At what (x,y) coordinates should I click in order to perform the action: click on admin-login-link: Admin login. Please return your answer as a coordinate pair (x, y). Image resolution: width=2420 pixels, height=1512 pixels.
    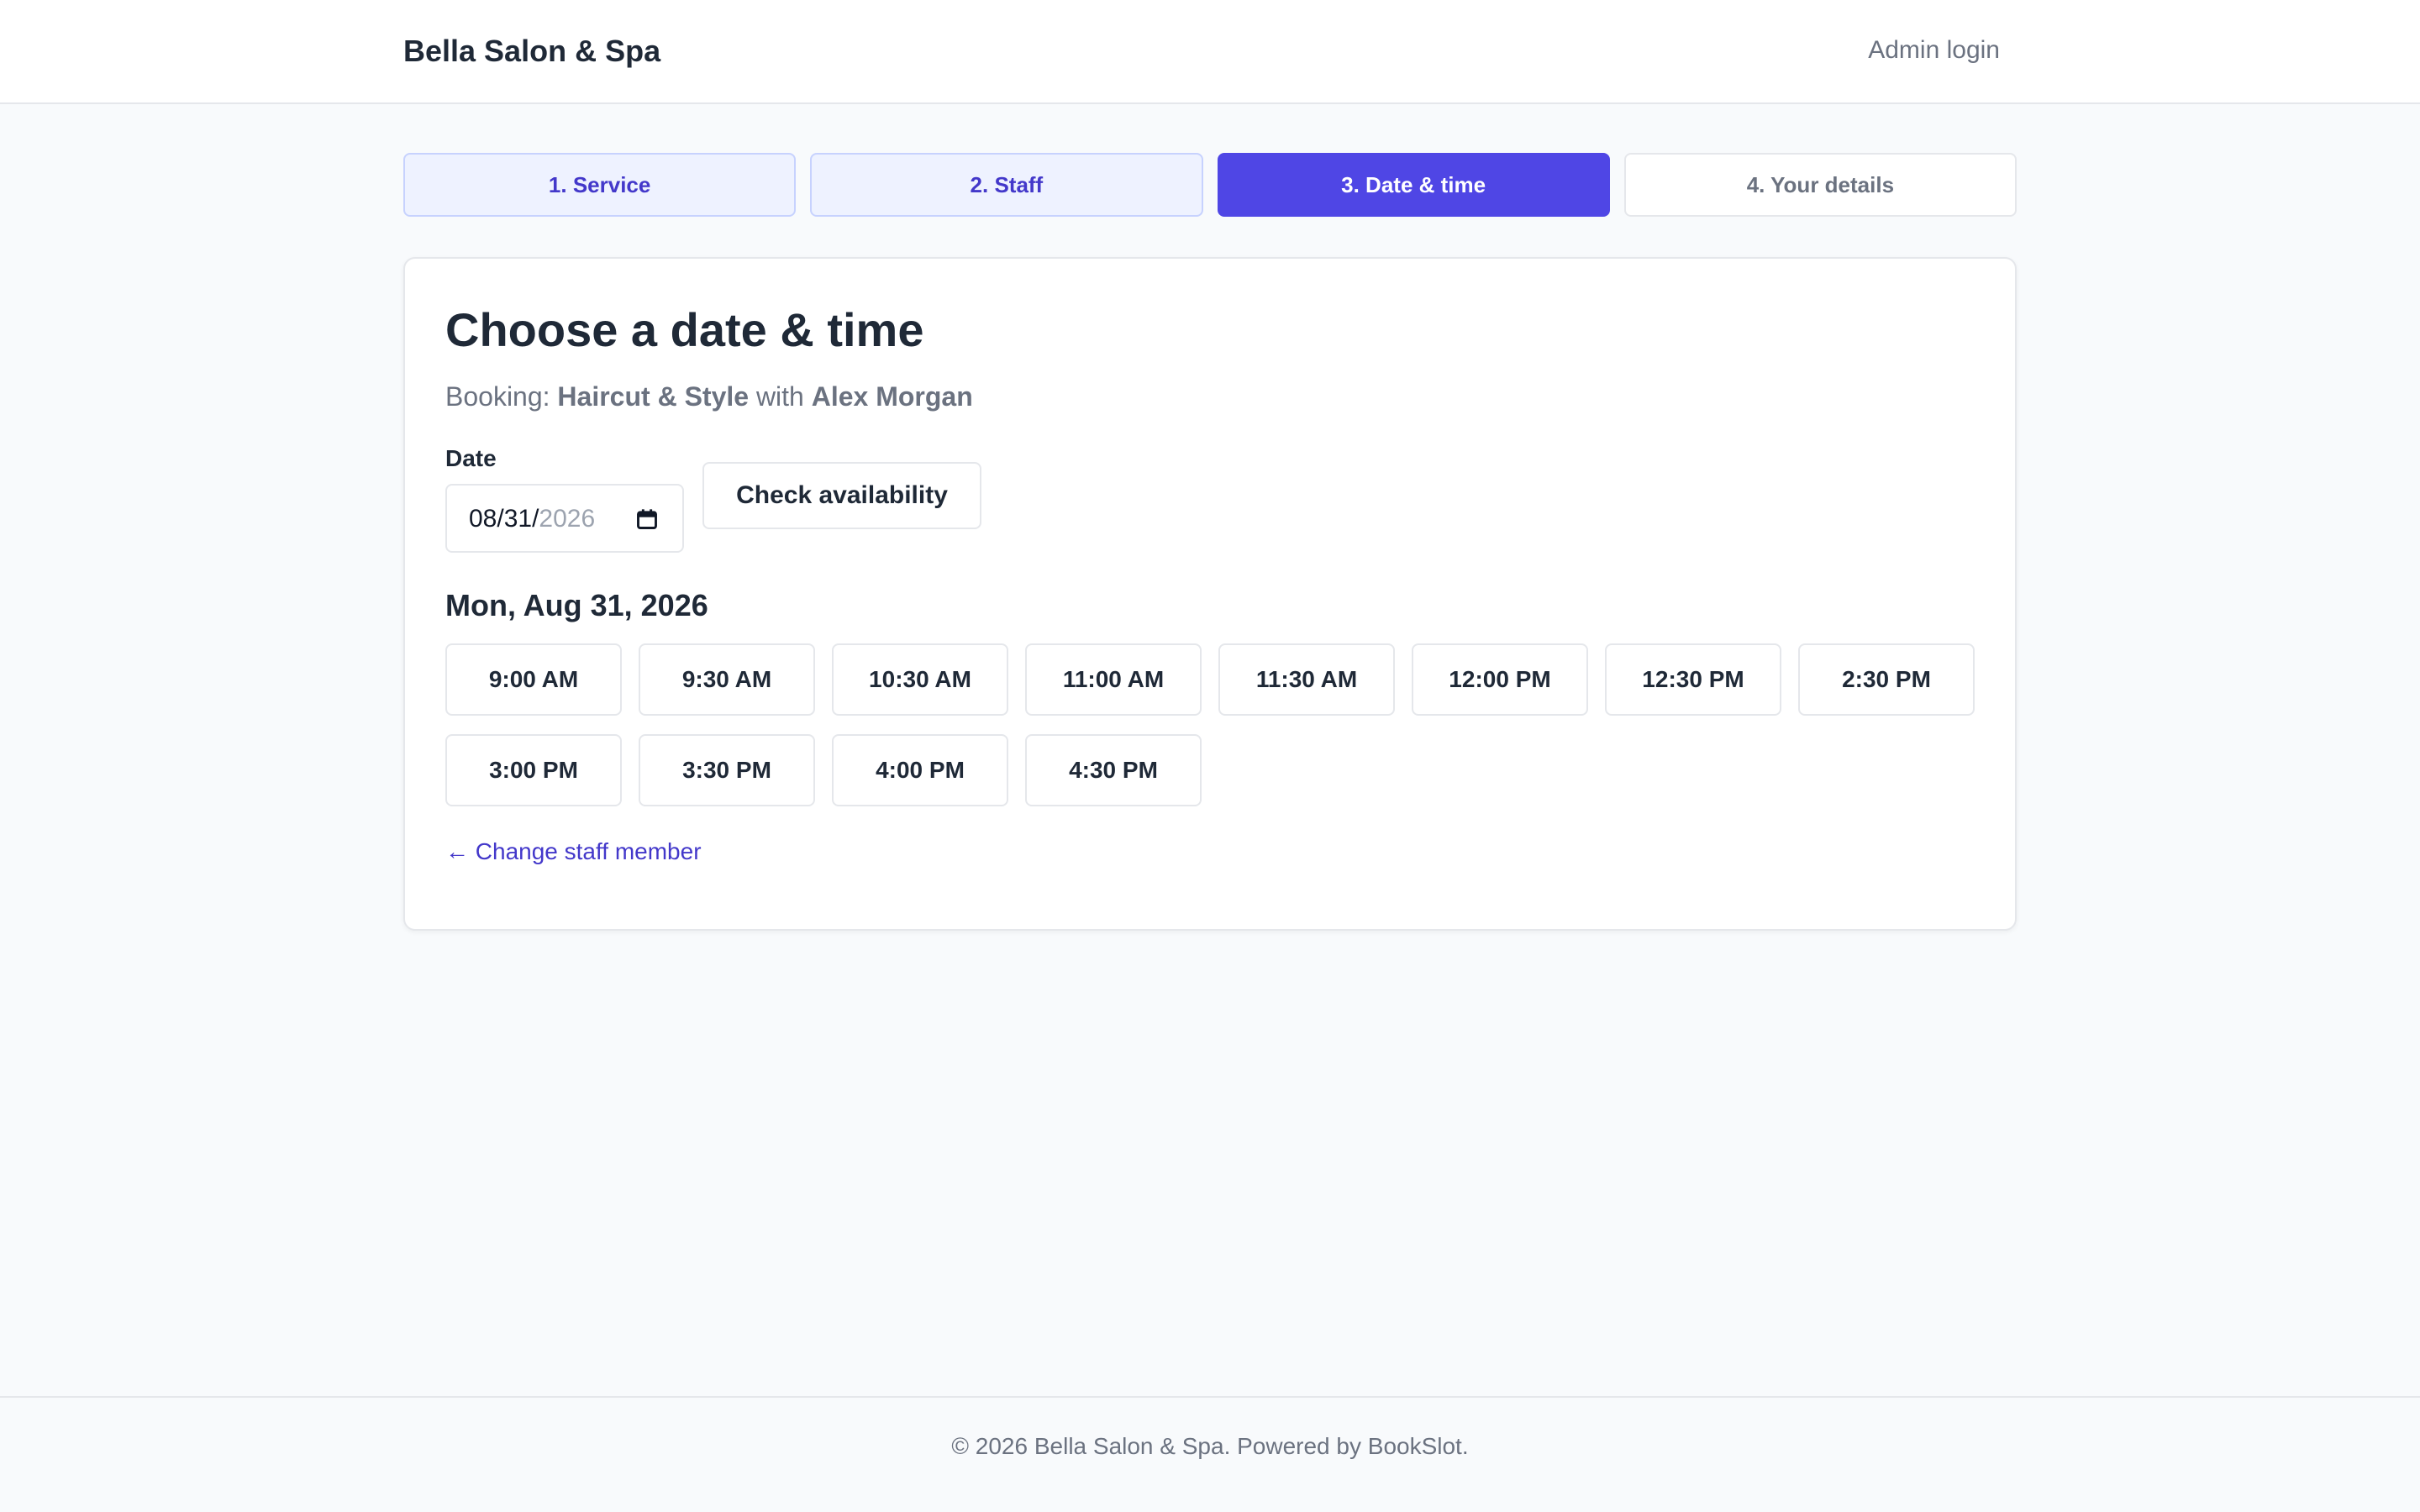
    Looking at the image, I should click on (1934, 50).